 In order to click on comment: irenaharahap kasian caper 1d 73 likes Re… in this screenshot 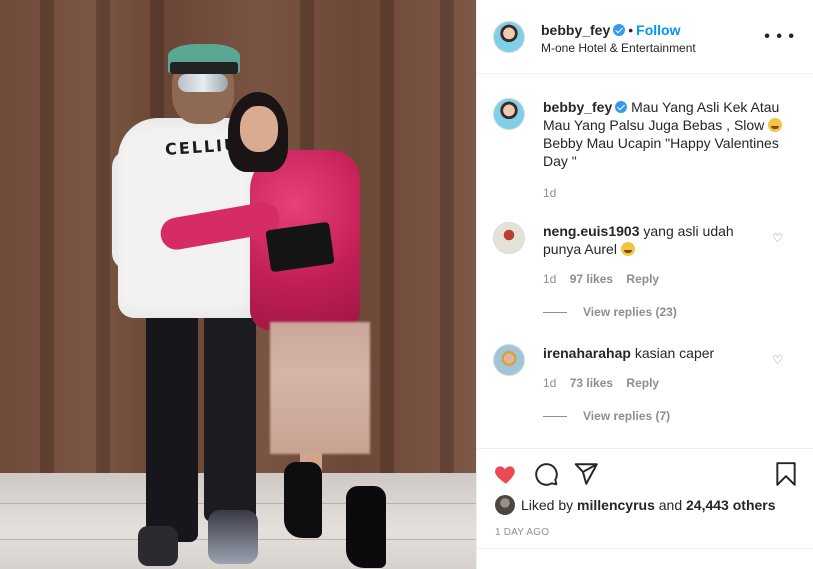, I will do `click(658, 368)`.